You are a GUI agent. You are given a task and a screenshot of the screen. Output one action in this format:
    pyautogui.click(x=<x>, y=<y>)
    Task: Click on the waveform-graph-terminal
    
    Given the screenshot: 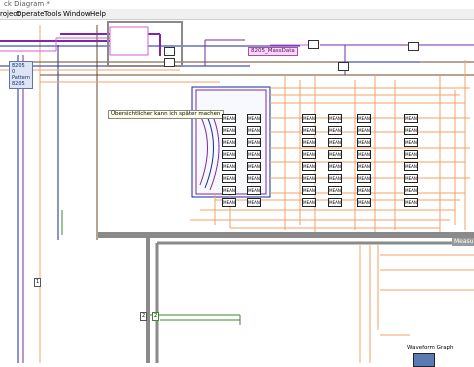 What is the action you would take?
    pyautogui.click(x=424, y=360)
    